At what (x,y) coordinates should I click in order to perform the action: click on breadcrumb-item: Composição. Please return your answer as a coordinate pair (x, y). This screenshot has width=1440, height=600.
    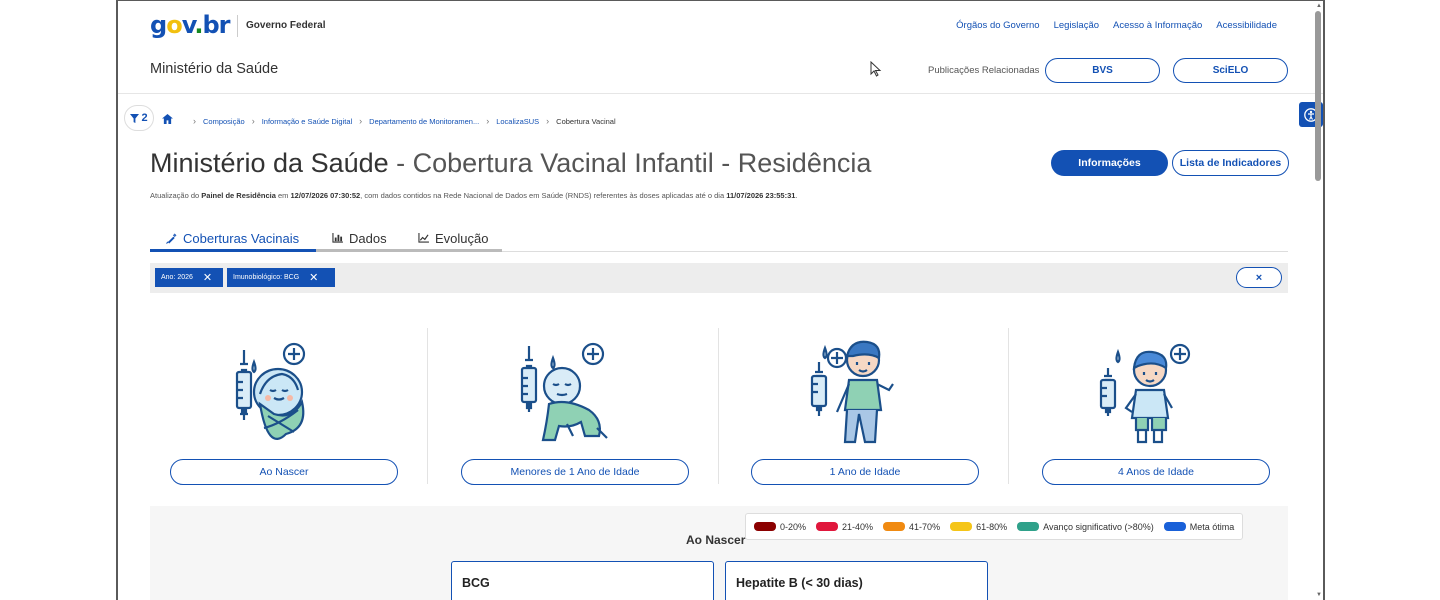
    Looking at the image, I should click on (224, 121).